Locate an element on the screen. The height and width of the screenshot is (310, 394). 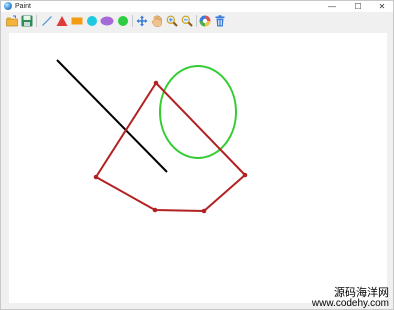
hand-tool-icon is located at coordinates (157, 21).